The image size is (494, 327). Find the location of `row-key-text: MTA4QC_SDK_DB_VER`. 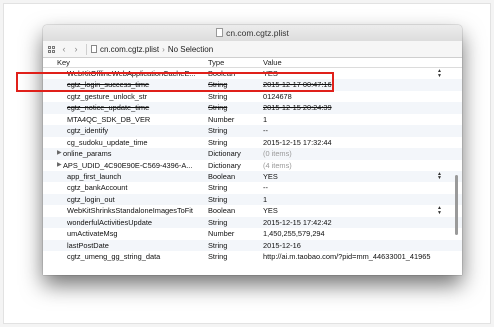

row-key-text: MTA4QC_SDK_DB_VER is located at coordinates (109, 119).